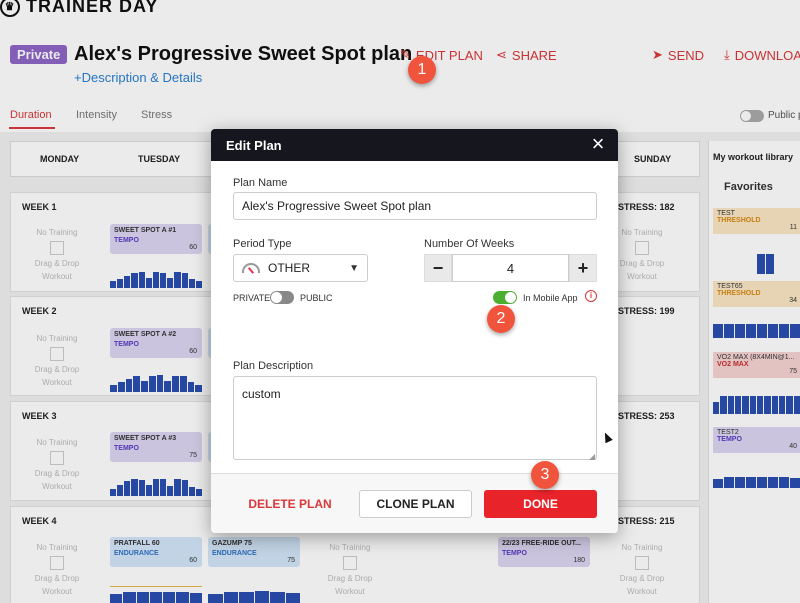  Describe the element at coordinates (252, 298) in the screenshot. I see `private-label: PRIVATE` at that location.